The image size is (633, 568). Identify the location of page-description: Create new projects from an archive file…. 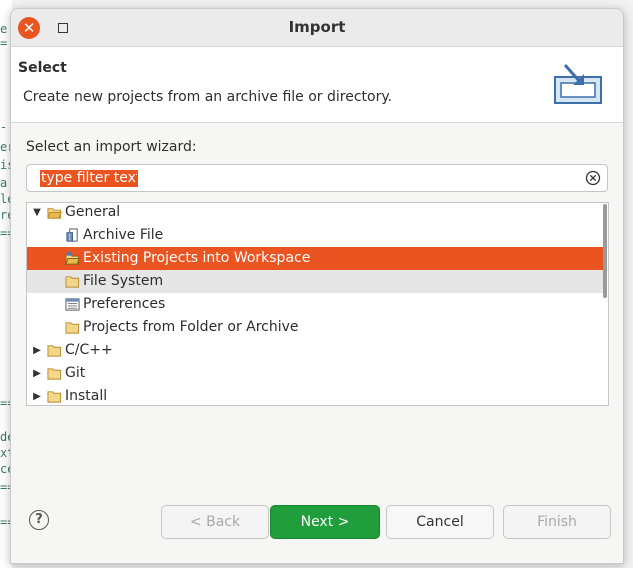
(208, 97).